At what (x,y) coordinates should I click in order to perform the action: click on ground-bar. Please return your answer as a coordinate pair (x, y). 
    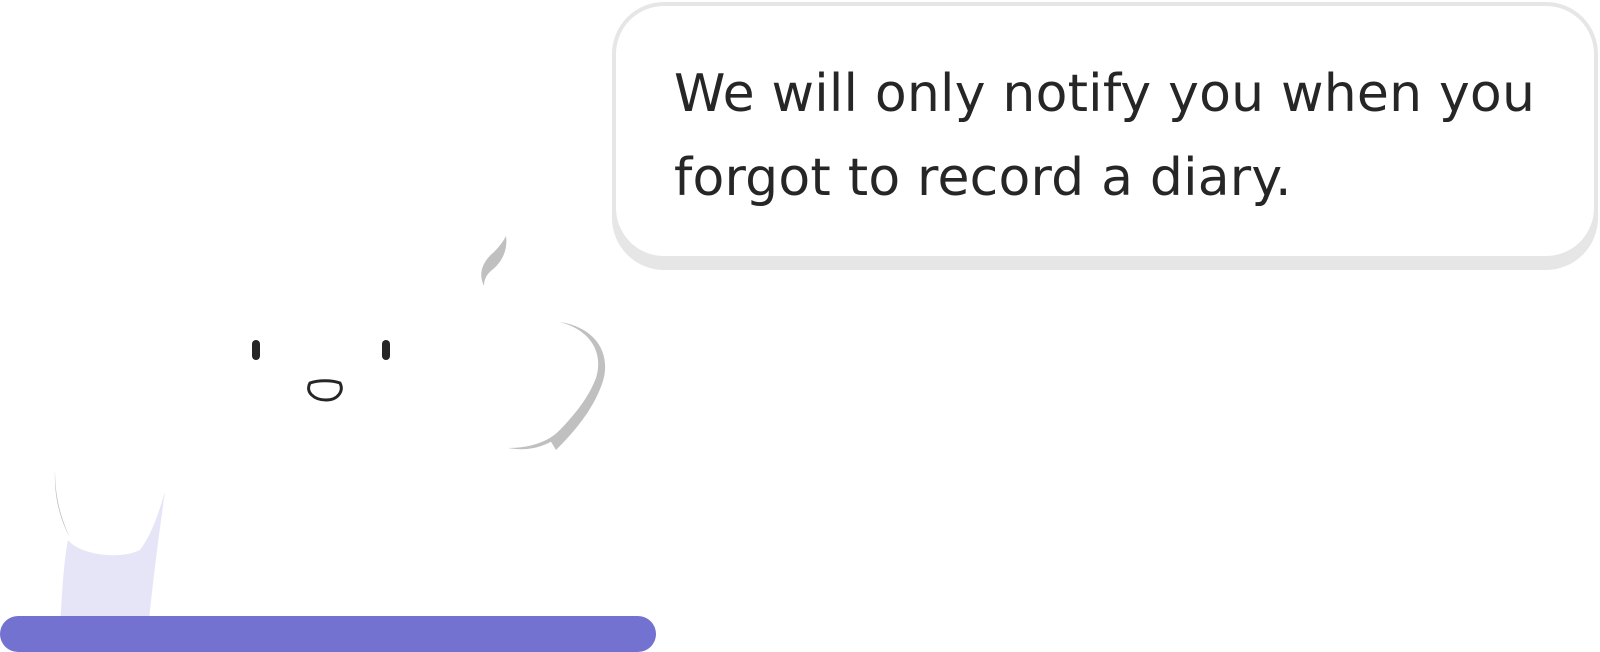
    Looking at the image, I should click on (328, 634).